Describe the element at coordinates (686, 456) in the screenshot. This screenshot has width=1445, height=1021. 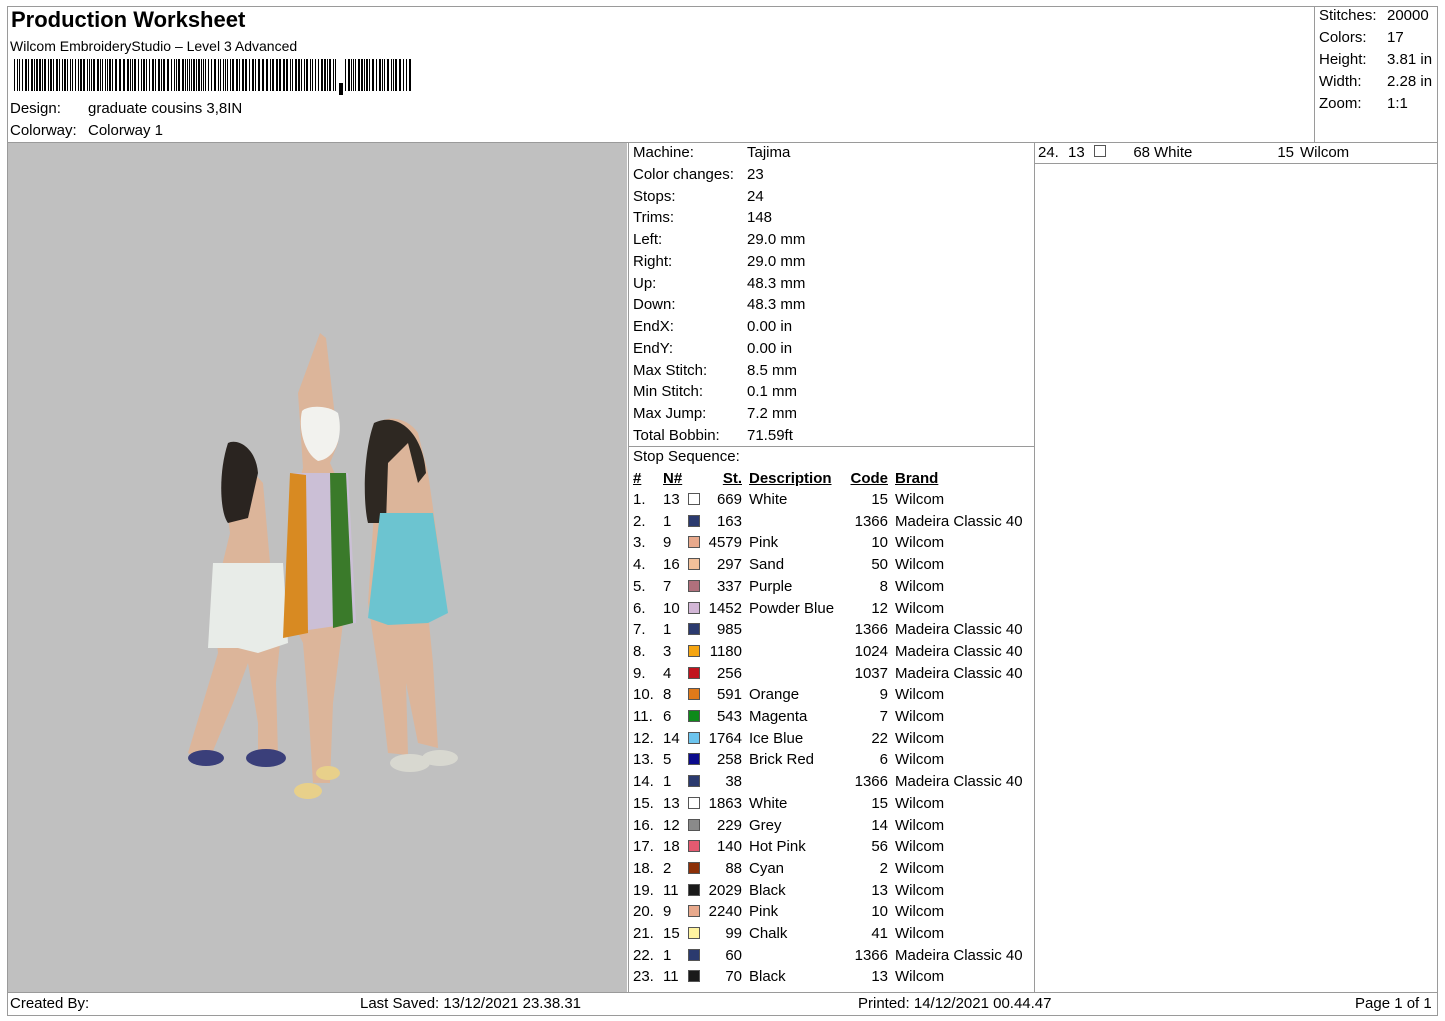
I see `stop-sequence-title: Stop Sequence:` at that location.